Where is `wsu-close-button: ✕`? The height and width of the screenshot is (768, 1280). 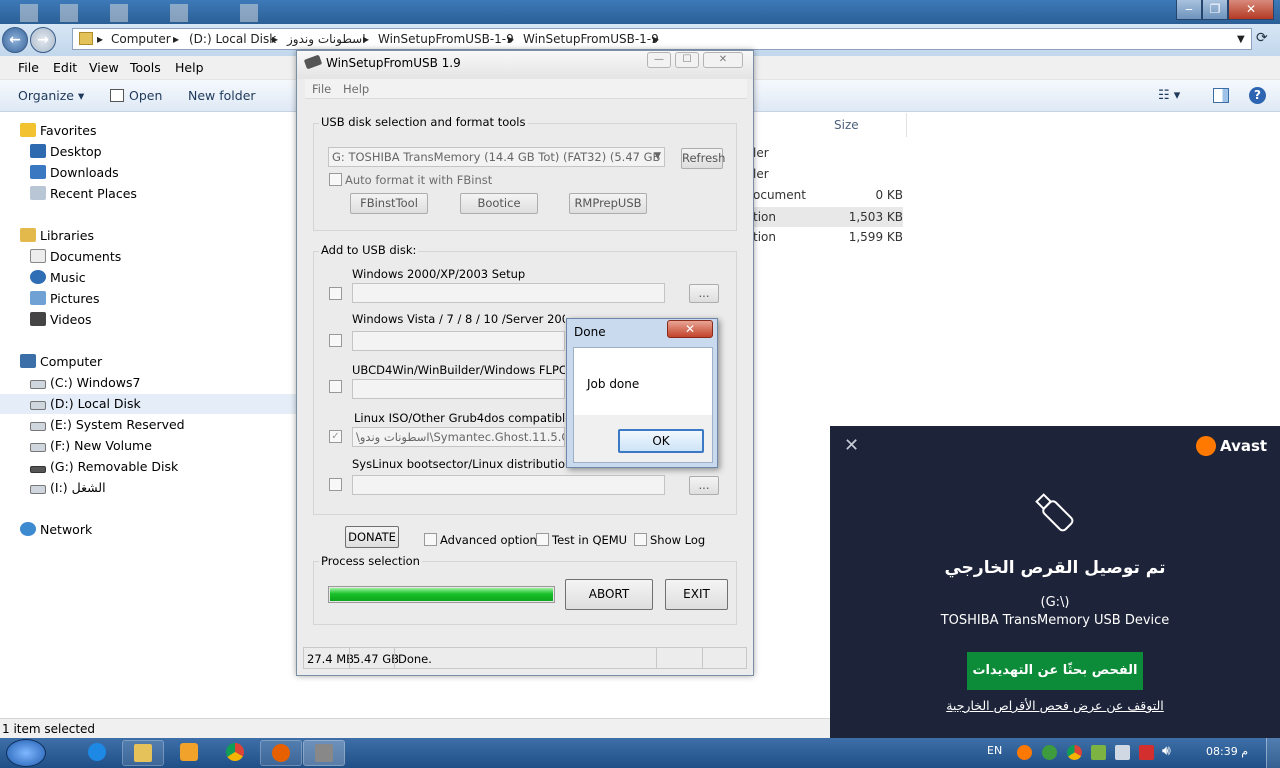 wsu-close-button: ✕ is located at coordinates (723, 60).